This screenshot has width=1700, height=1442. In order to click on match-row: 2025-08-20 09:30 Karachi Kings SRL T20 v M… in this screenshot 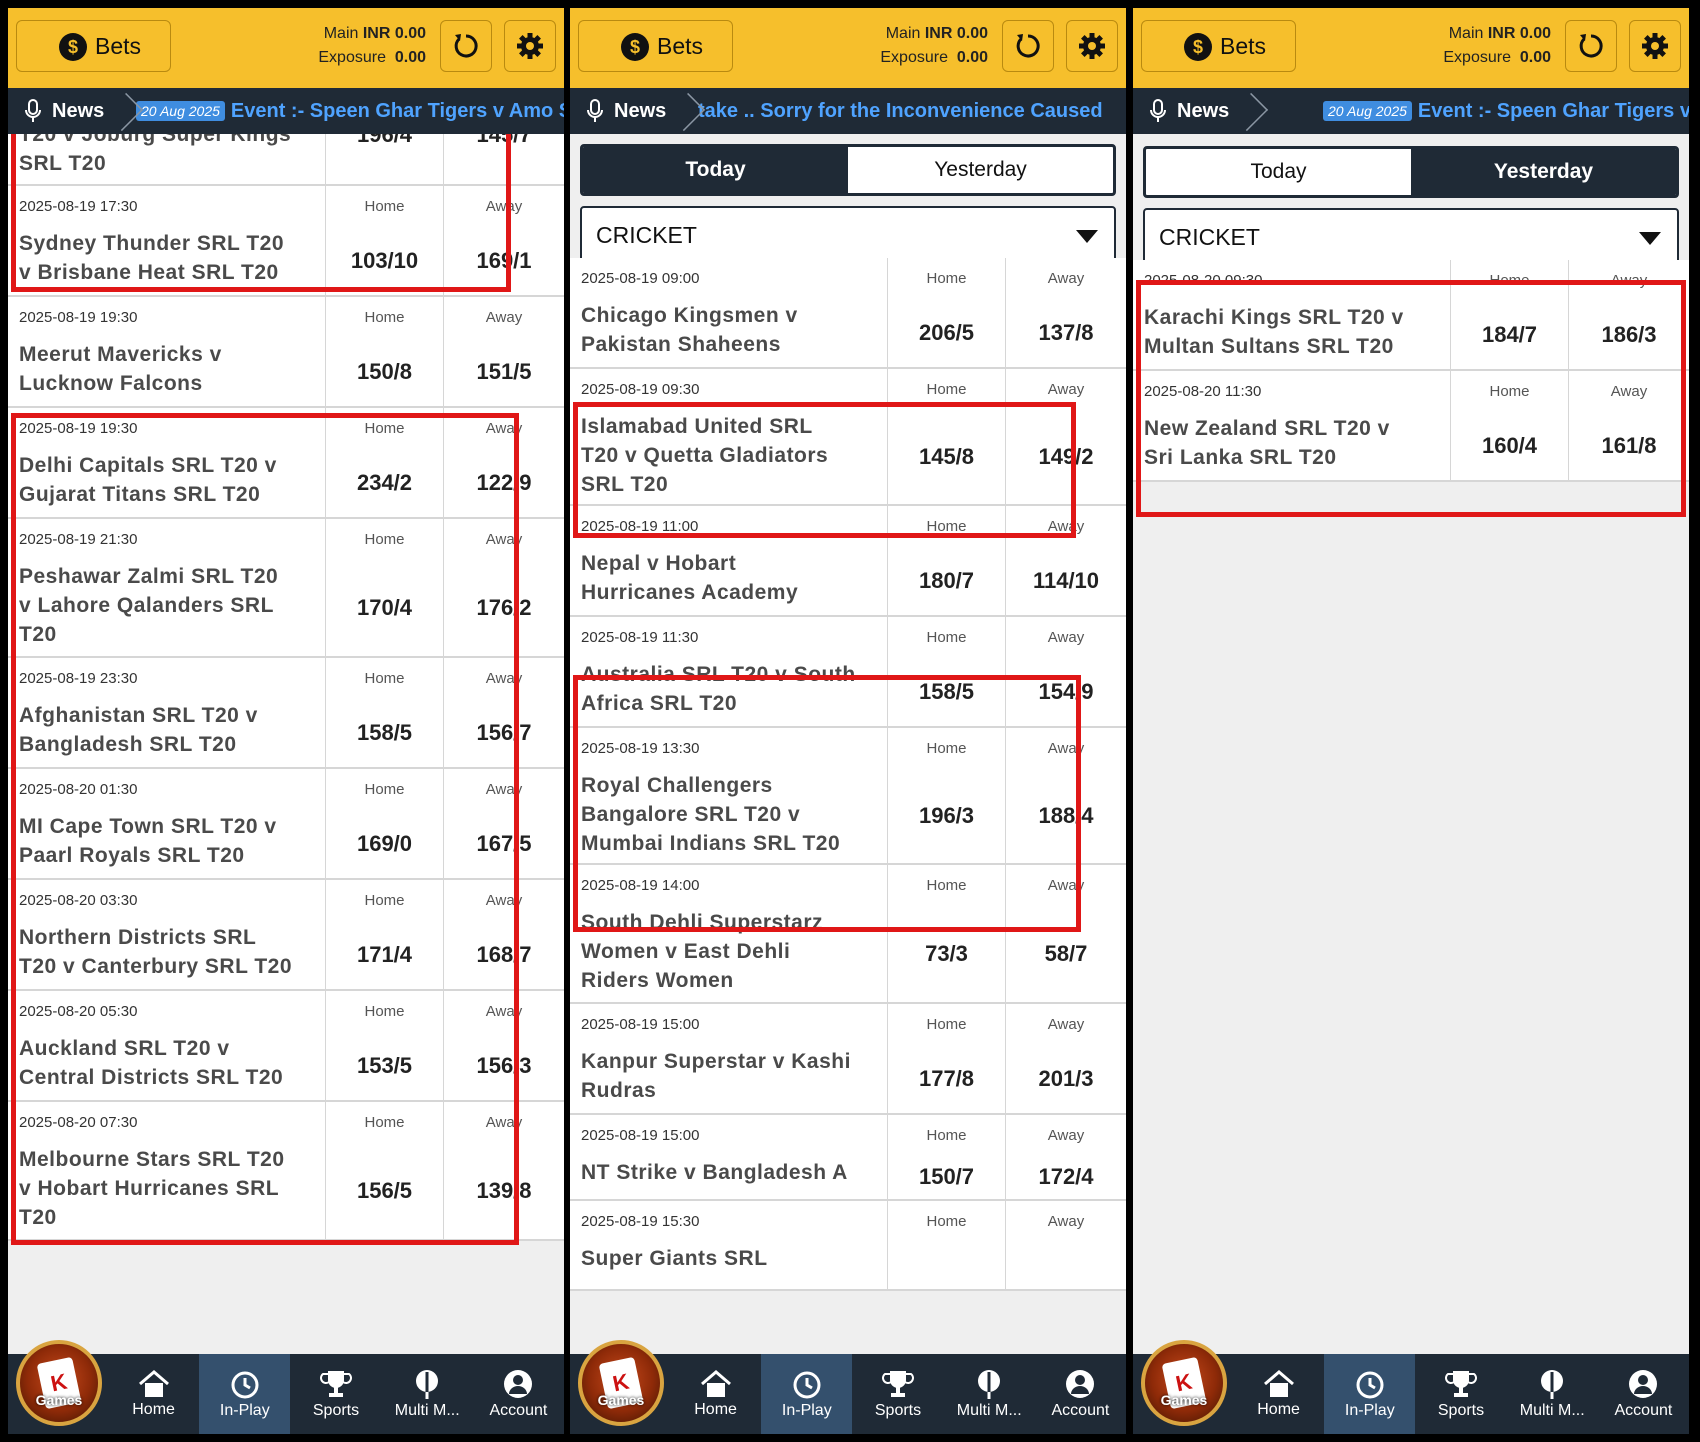, I will do `click(1411, 315)`.